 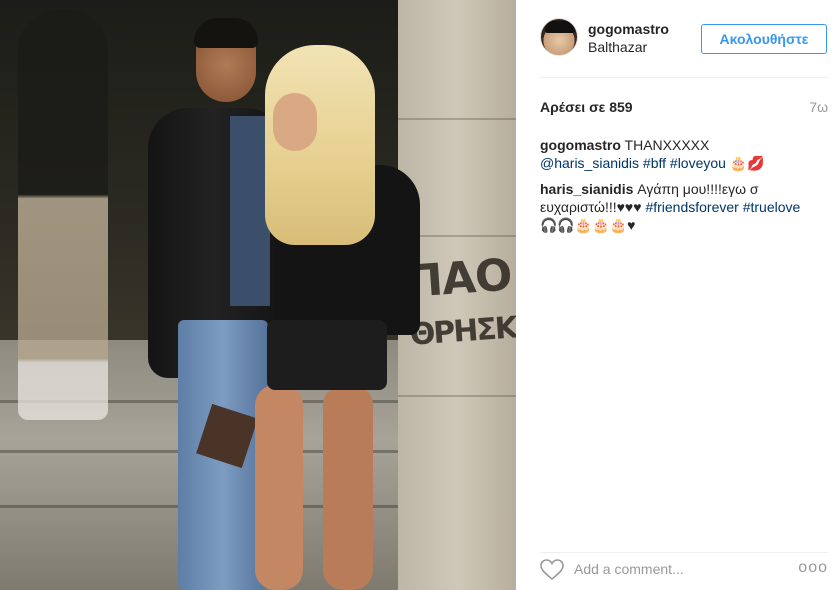 What do you see at coordinates (552, 570) in the screenshot?
I see `heart-outline-icon` at bounding box center [552, 570].